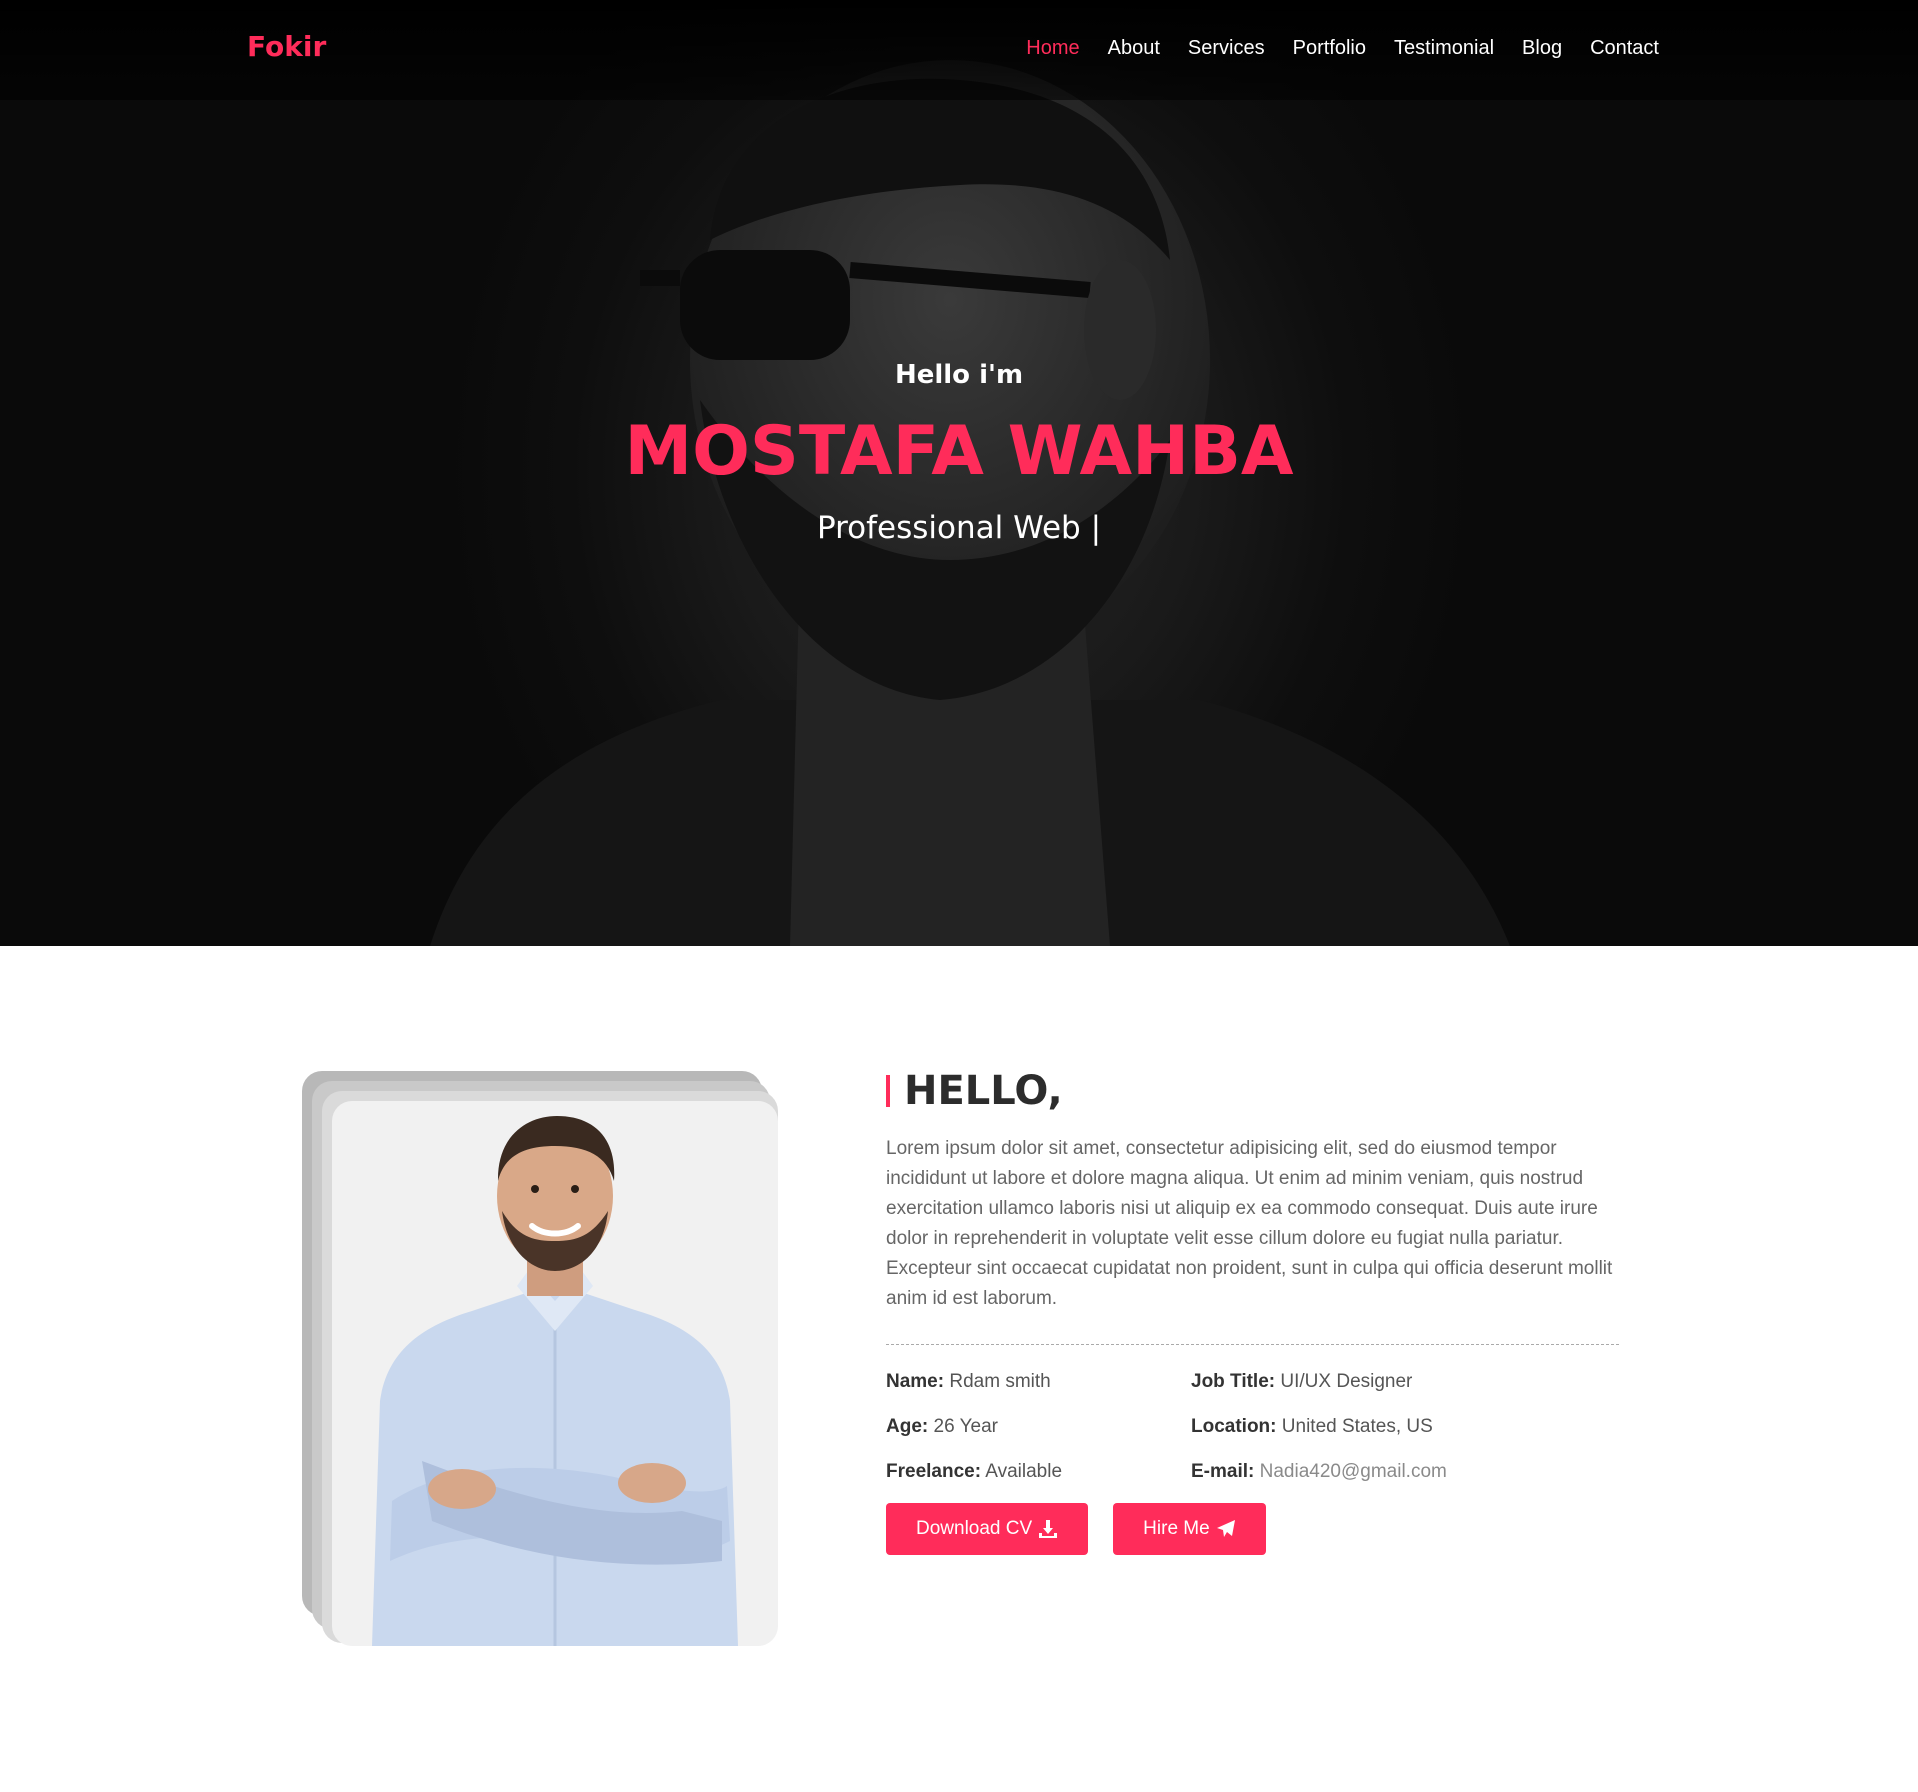 This screenshot has height=1792, width=1918. I want to click on paper-plane-icon, so click(1225, 1528).